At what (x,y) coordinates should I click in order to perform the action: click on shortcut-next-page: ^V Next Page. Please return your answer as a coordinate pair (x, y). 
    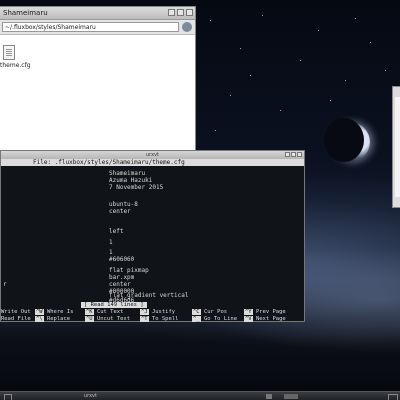
    Looking at the image, I should click on (265, 319).